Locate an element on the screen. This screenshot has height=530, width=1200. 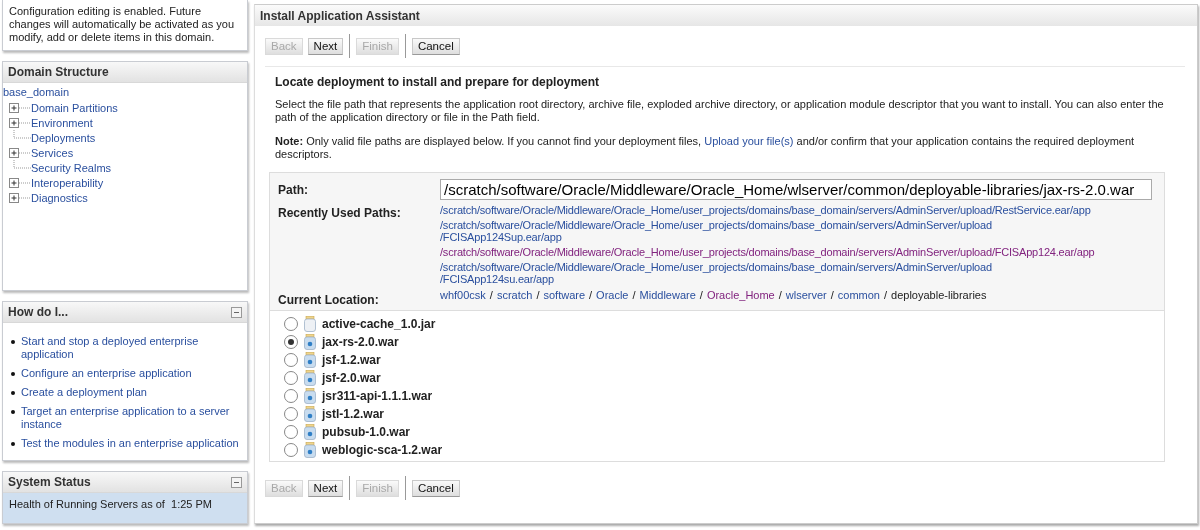
breadcrumb-link: Middleware is located at coordinates (667, 298).